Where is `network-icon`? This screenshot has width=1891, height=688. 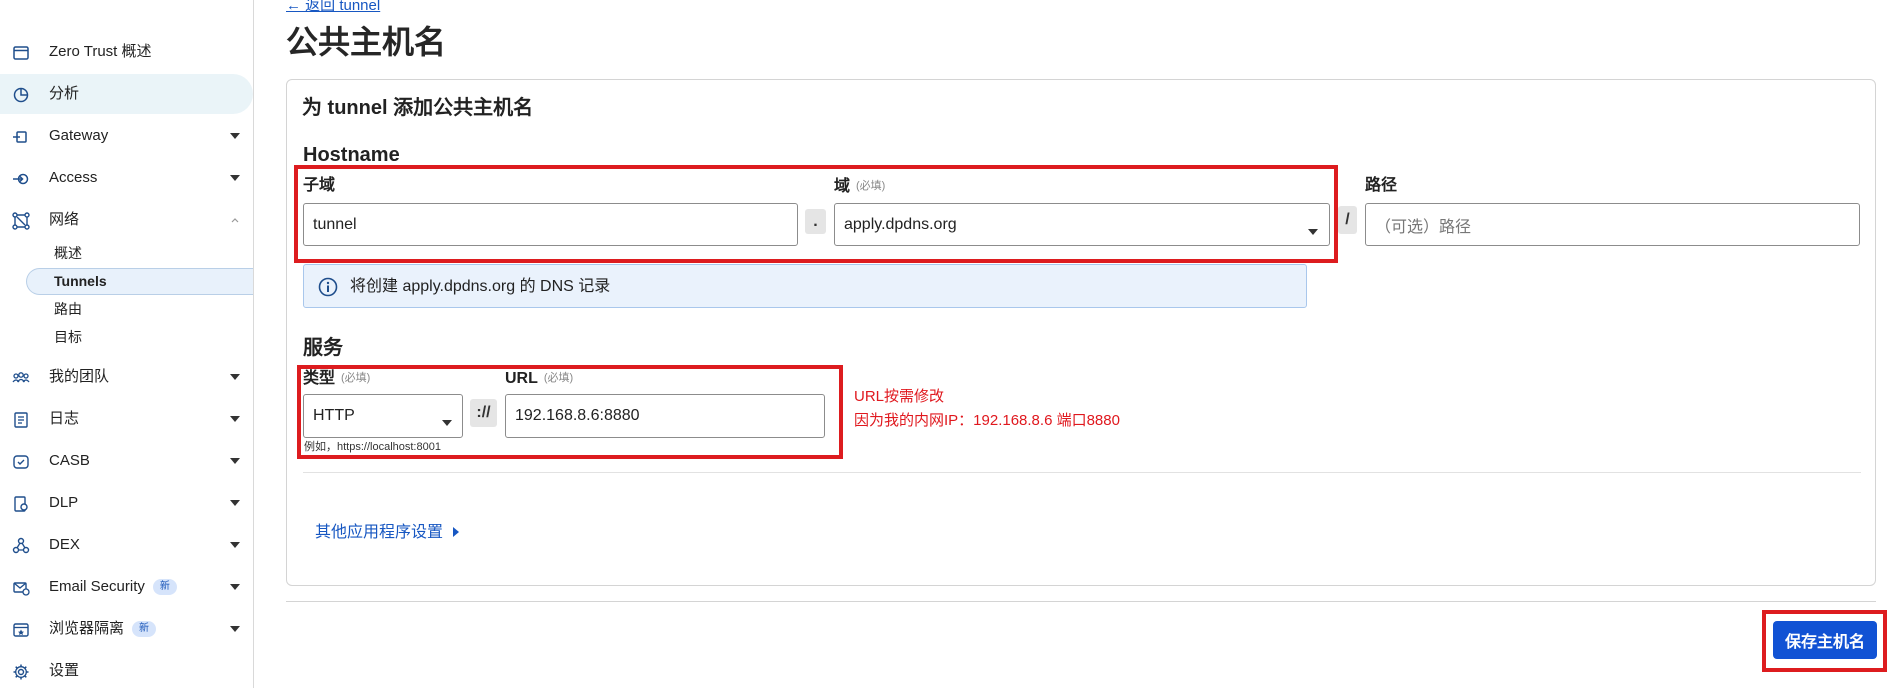 network-icon is located at coordinates (21, 221).